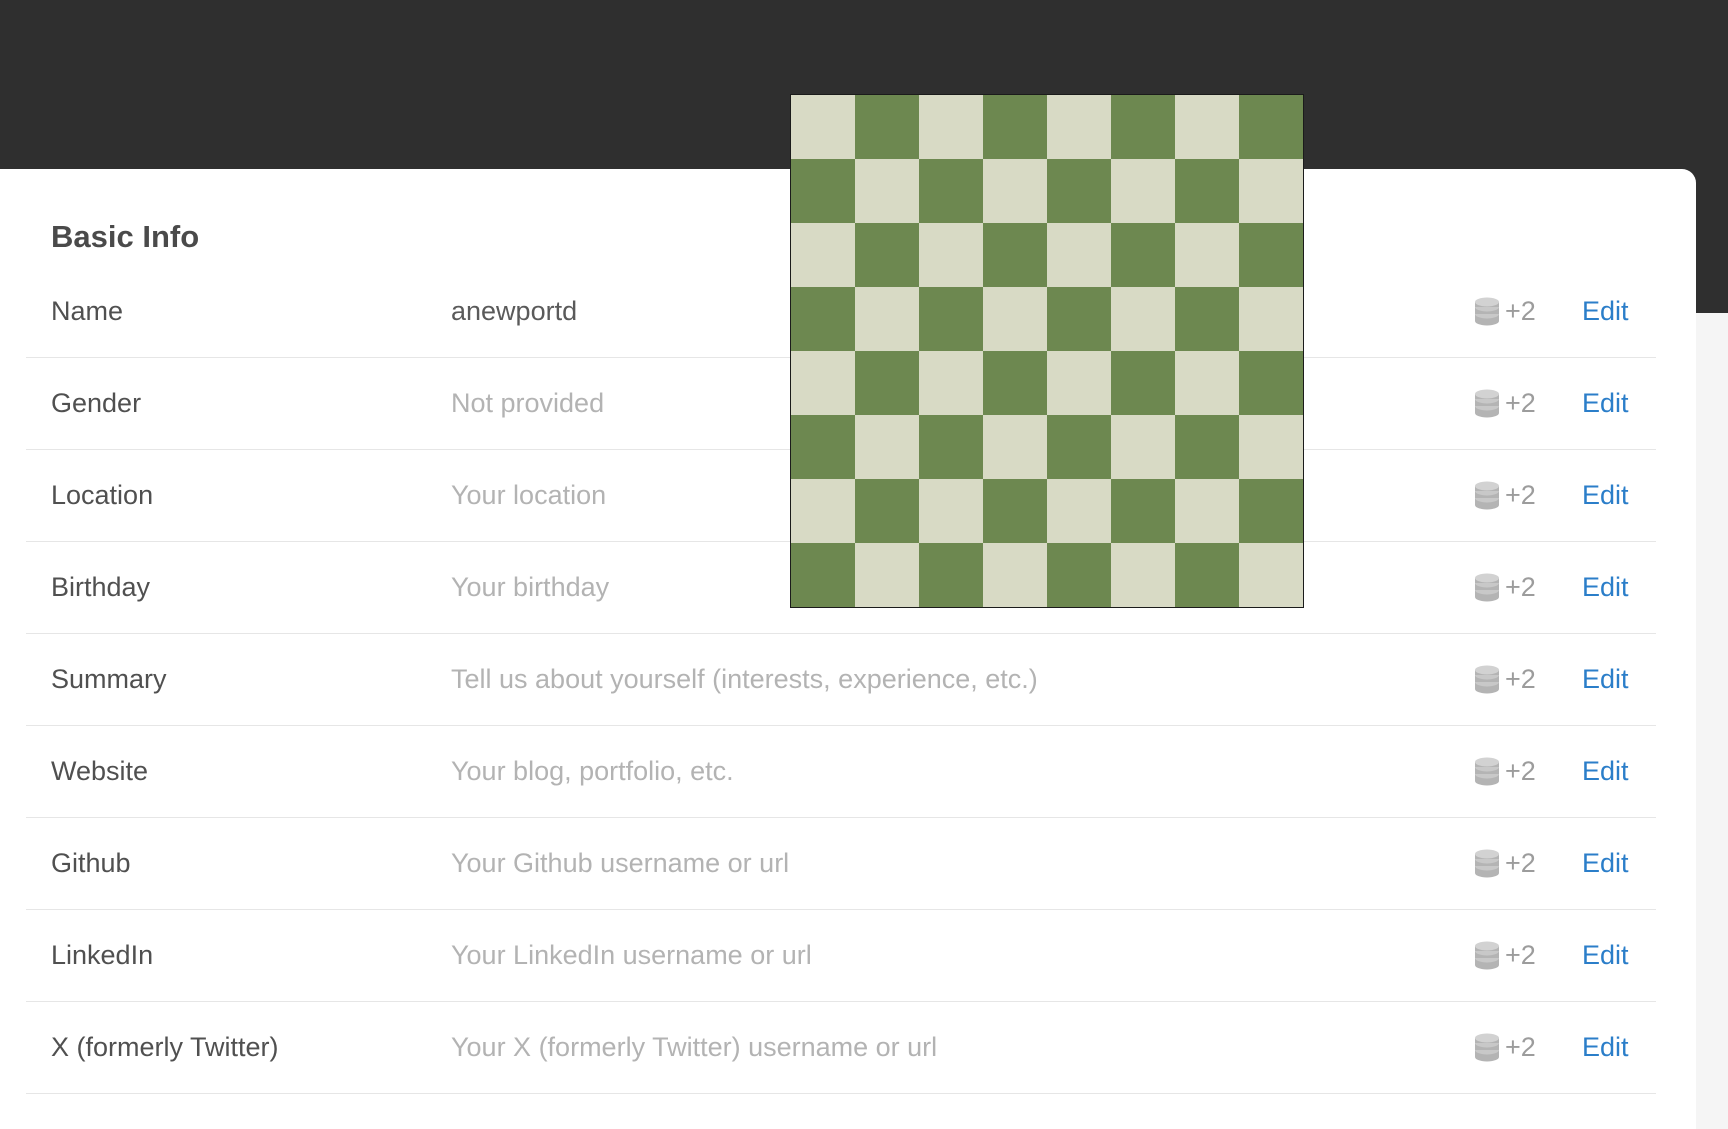 The height and width of the screenshot is (1129, 1728). What do you see at coordinates (514, 311) in the screenshot?
I see `field-value: anewportd` at bounding box center [514, 311].